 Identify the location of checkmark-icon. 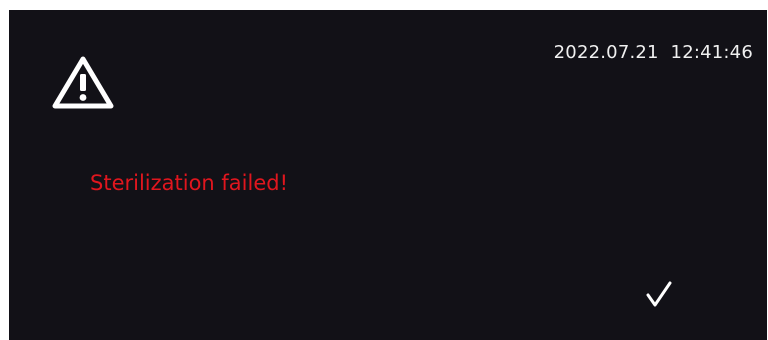
(659, 296).